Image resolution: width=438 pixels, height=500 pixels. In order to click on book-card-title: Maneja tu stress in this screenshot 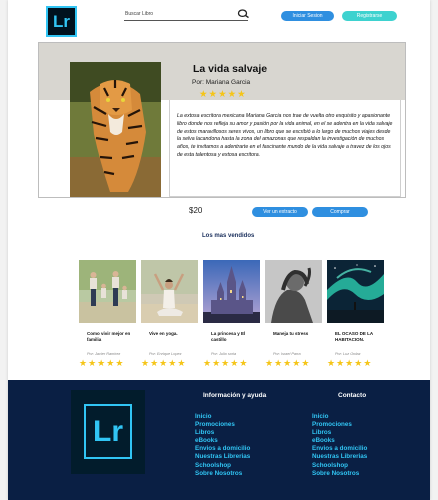, I will do `click(291, 333)`.